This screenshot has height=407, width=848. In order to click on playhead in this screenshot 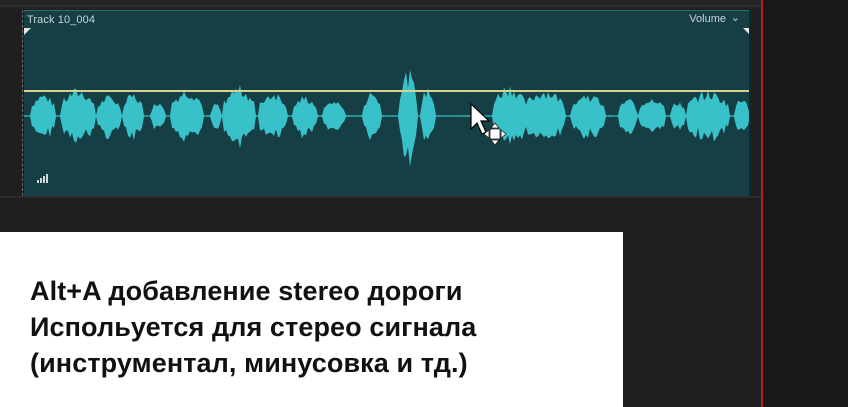, I will do `click(762, 203)`.